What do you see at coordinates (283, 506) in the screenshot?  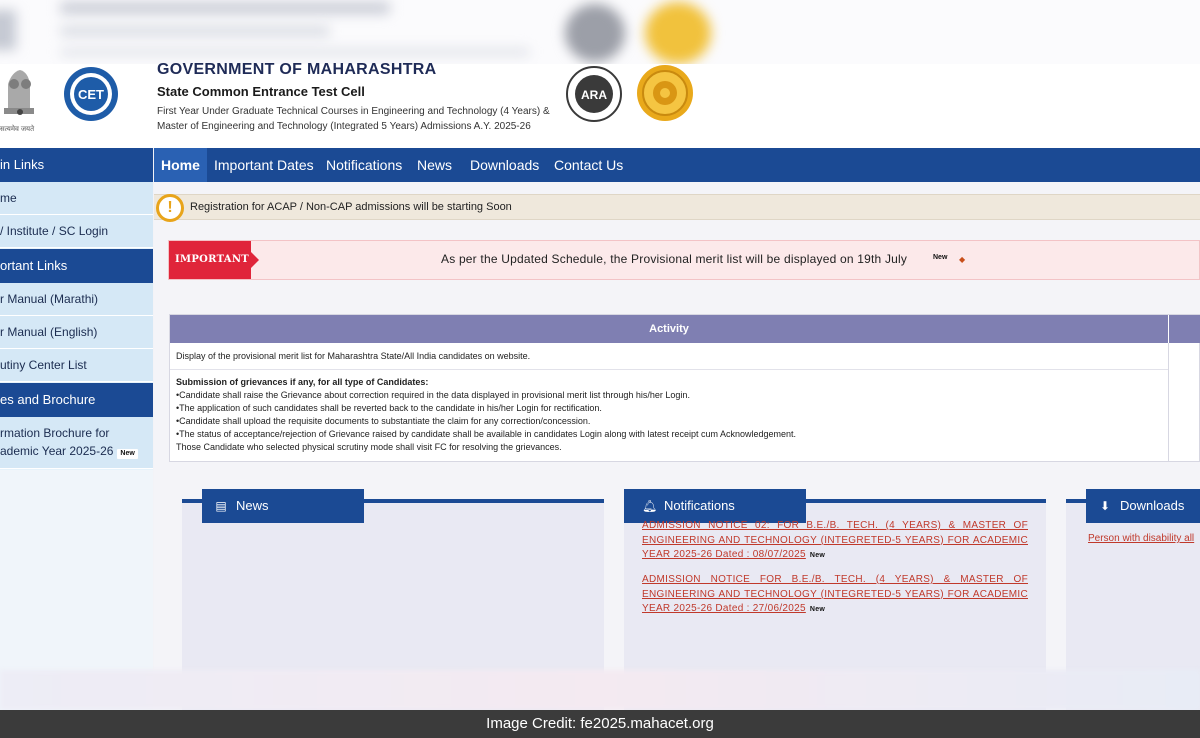 I see `news-panel-tab: ▤ News` at bounding box center [283, 506].